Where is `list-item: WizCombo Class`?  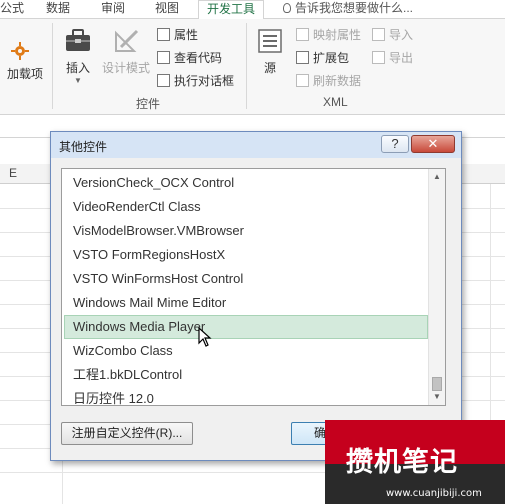 list-item: WizCombo Class is located at coordinates (246, 351).